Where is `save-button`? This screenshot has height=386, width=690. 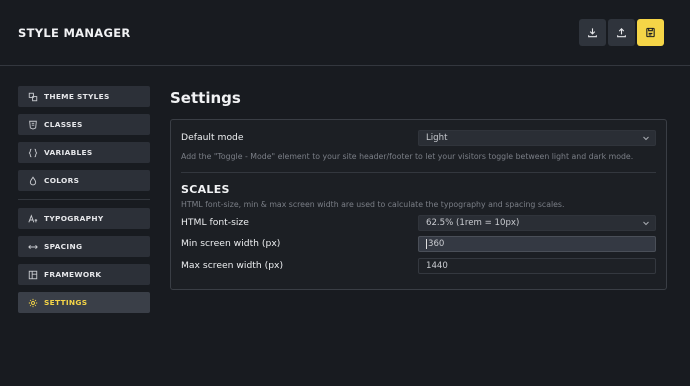 save-button is located at coordinates (650, 32).